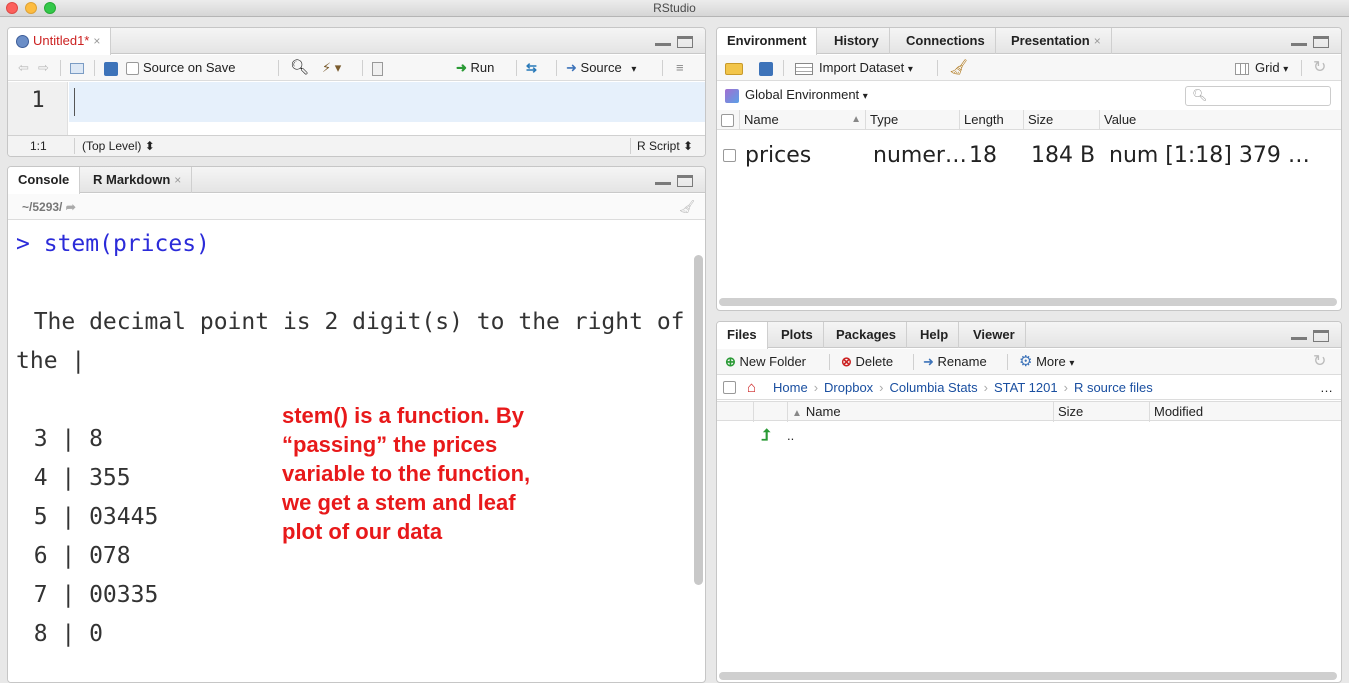 This screenshot has width=1349, height=683. I want to click on load-workspace-icon, so click(734, 68).